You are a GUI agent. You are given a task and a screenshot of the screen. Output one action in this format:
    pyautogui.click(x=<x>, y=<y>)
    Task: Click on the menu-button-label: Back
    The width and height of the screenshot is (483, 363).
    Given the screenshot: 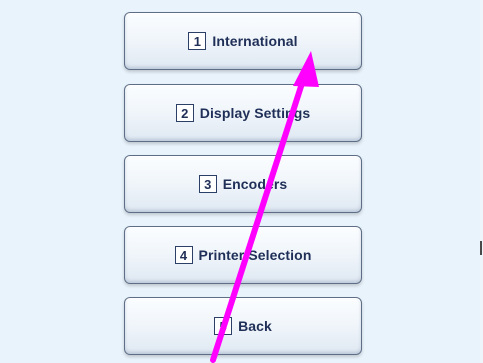 What is the action you would take?
    pyautogui.click(x=255, y=326)
    